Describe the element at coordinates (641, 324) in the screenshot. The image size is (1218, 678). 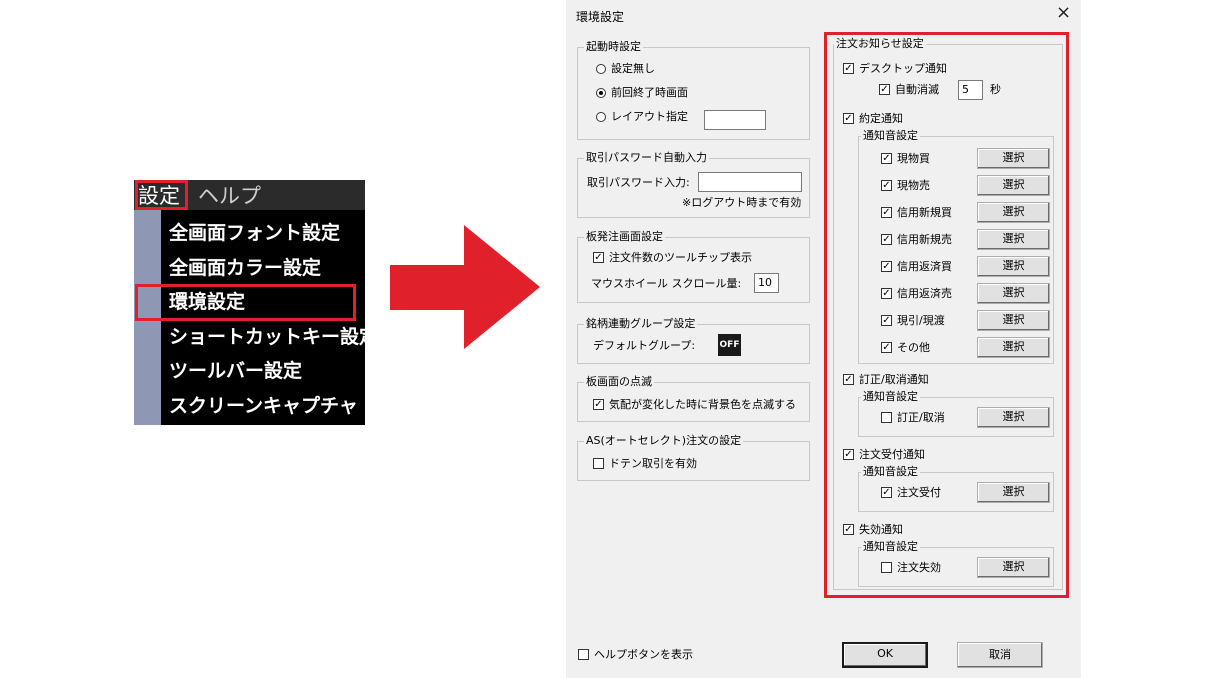
I see `link-group-title: 銘柄連動グループ設定` at that location.